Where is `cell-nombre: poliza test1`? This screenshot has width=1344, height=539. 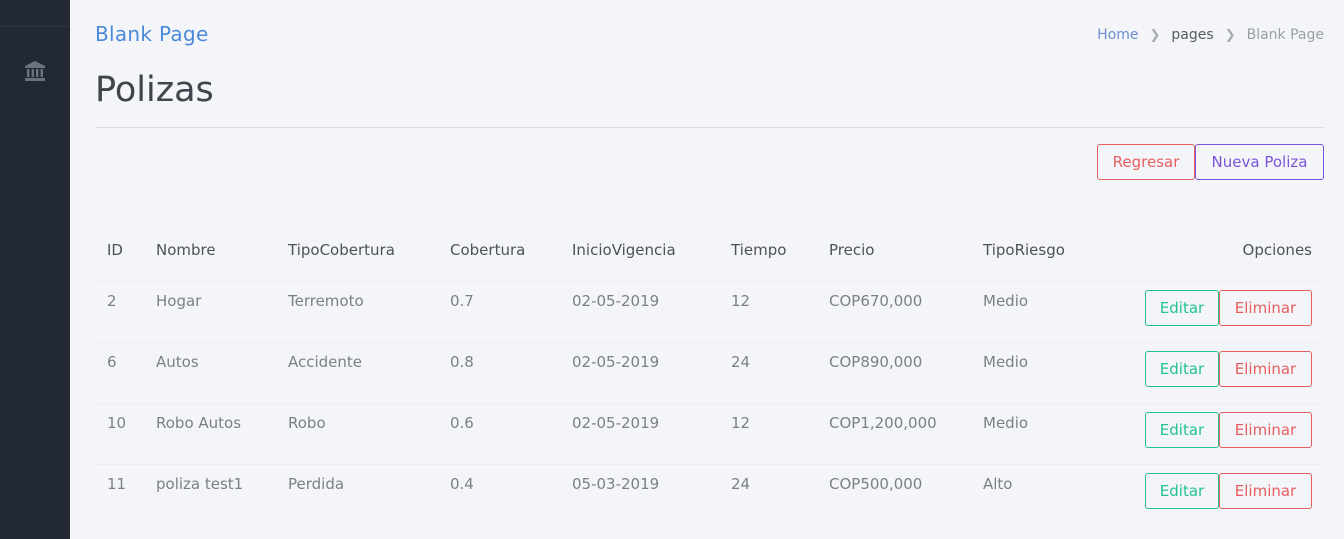 cell-nombre: poliza test1 is located at coordinates (210, 494).